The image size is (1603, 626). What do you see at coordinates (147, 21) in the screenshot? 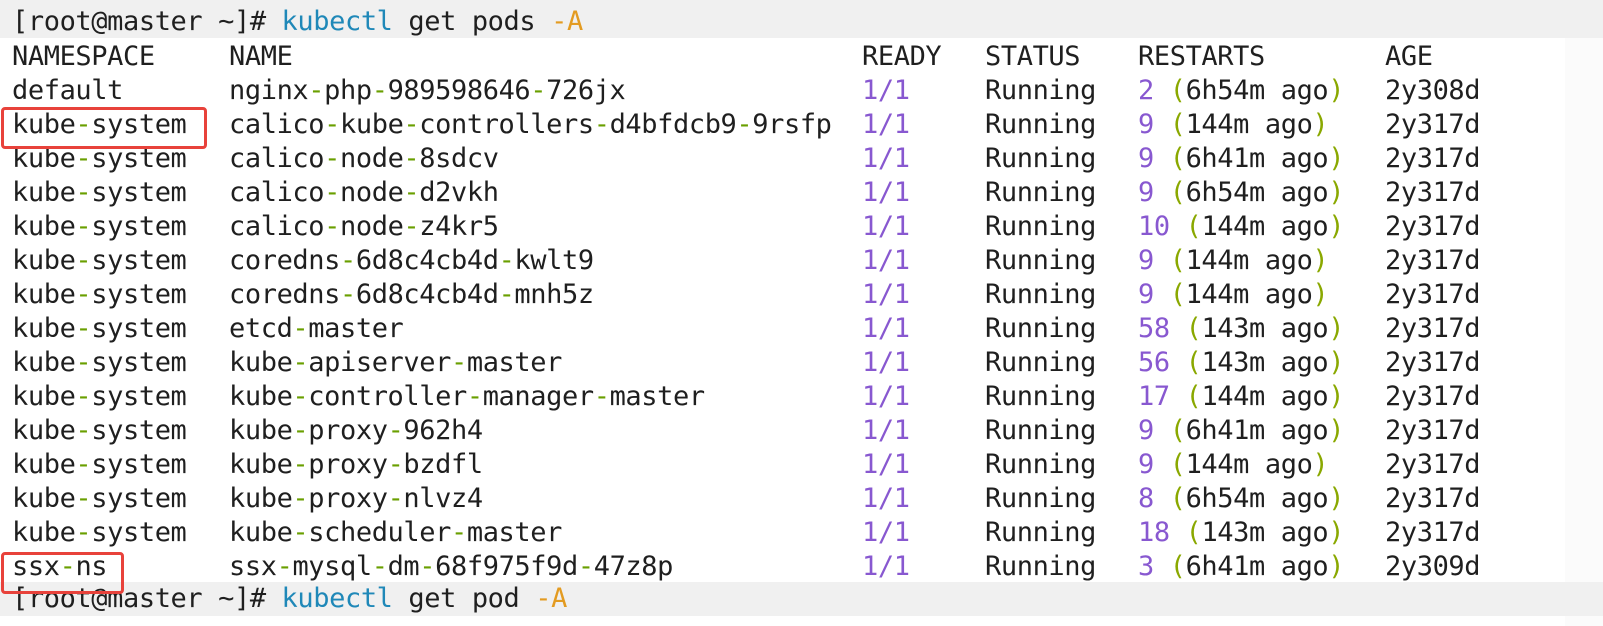
I see `prompt-prefix: [root@master ~]#` at bounding box center [147, 21].